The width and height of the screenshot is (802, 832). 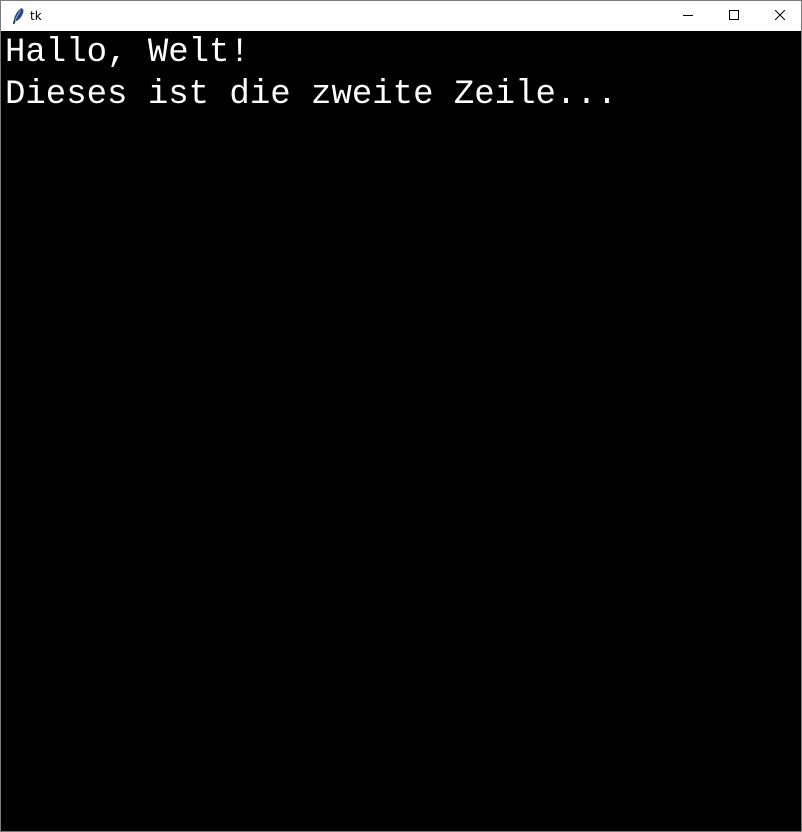 What do you see at coordinates (36, 16) in the screenshot?
I see `window-title: tk` at bounding box center [36, 16].